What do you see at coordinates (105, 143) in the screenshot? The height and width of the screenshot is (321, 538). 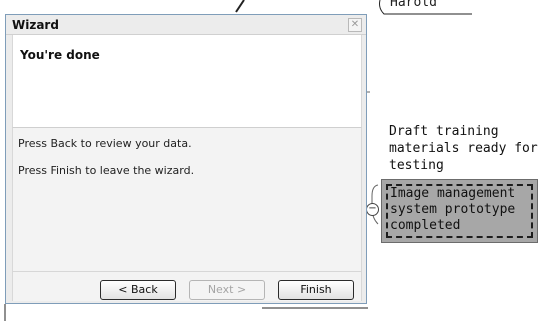 I see `wizard-body-line-back: Press Back to review your data.` at bounding box center [105, 143].